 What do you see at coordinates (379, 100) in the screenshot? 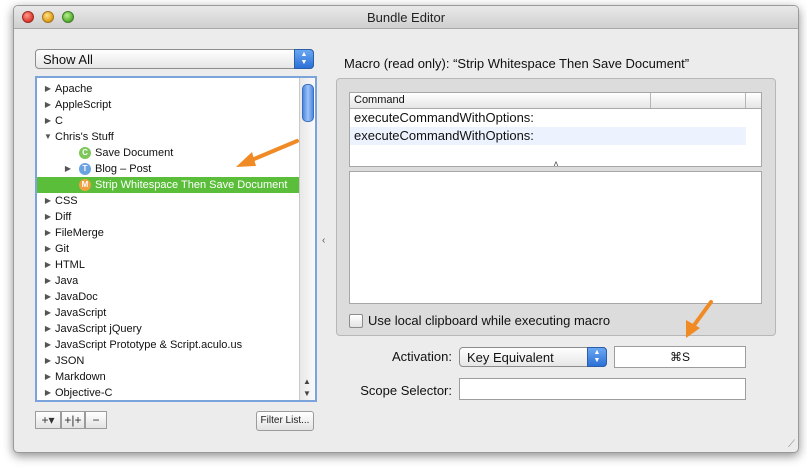
I see `command-column-header: Command` at bounding box center [379, 100].